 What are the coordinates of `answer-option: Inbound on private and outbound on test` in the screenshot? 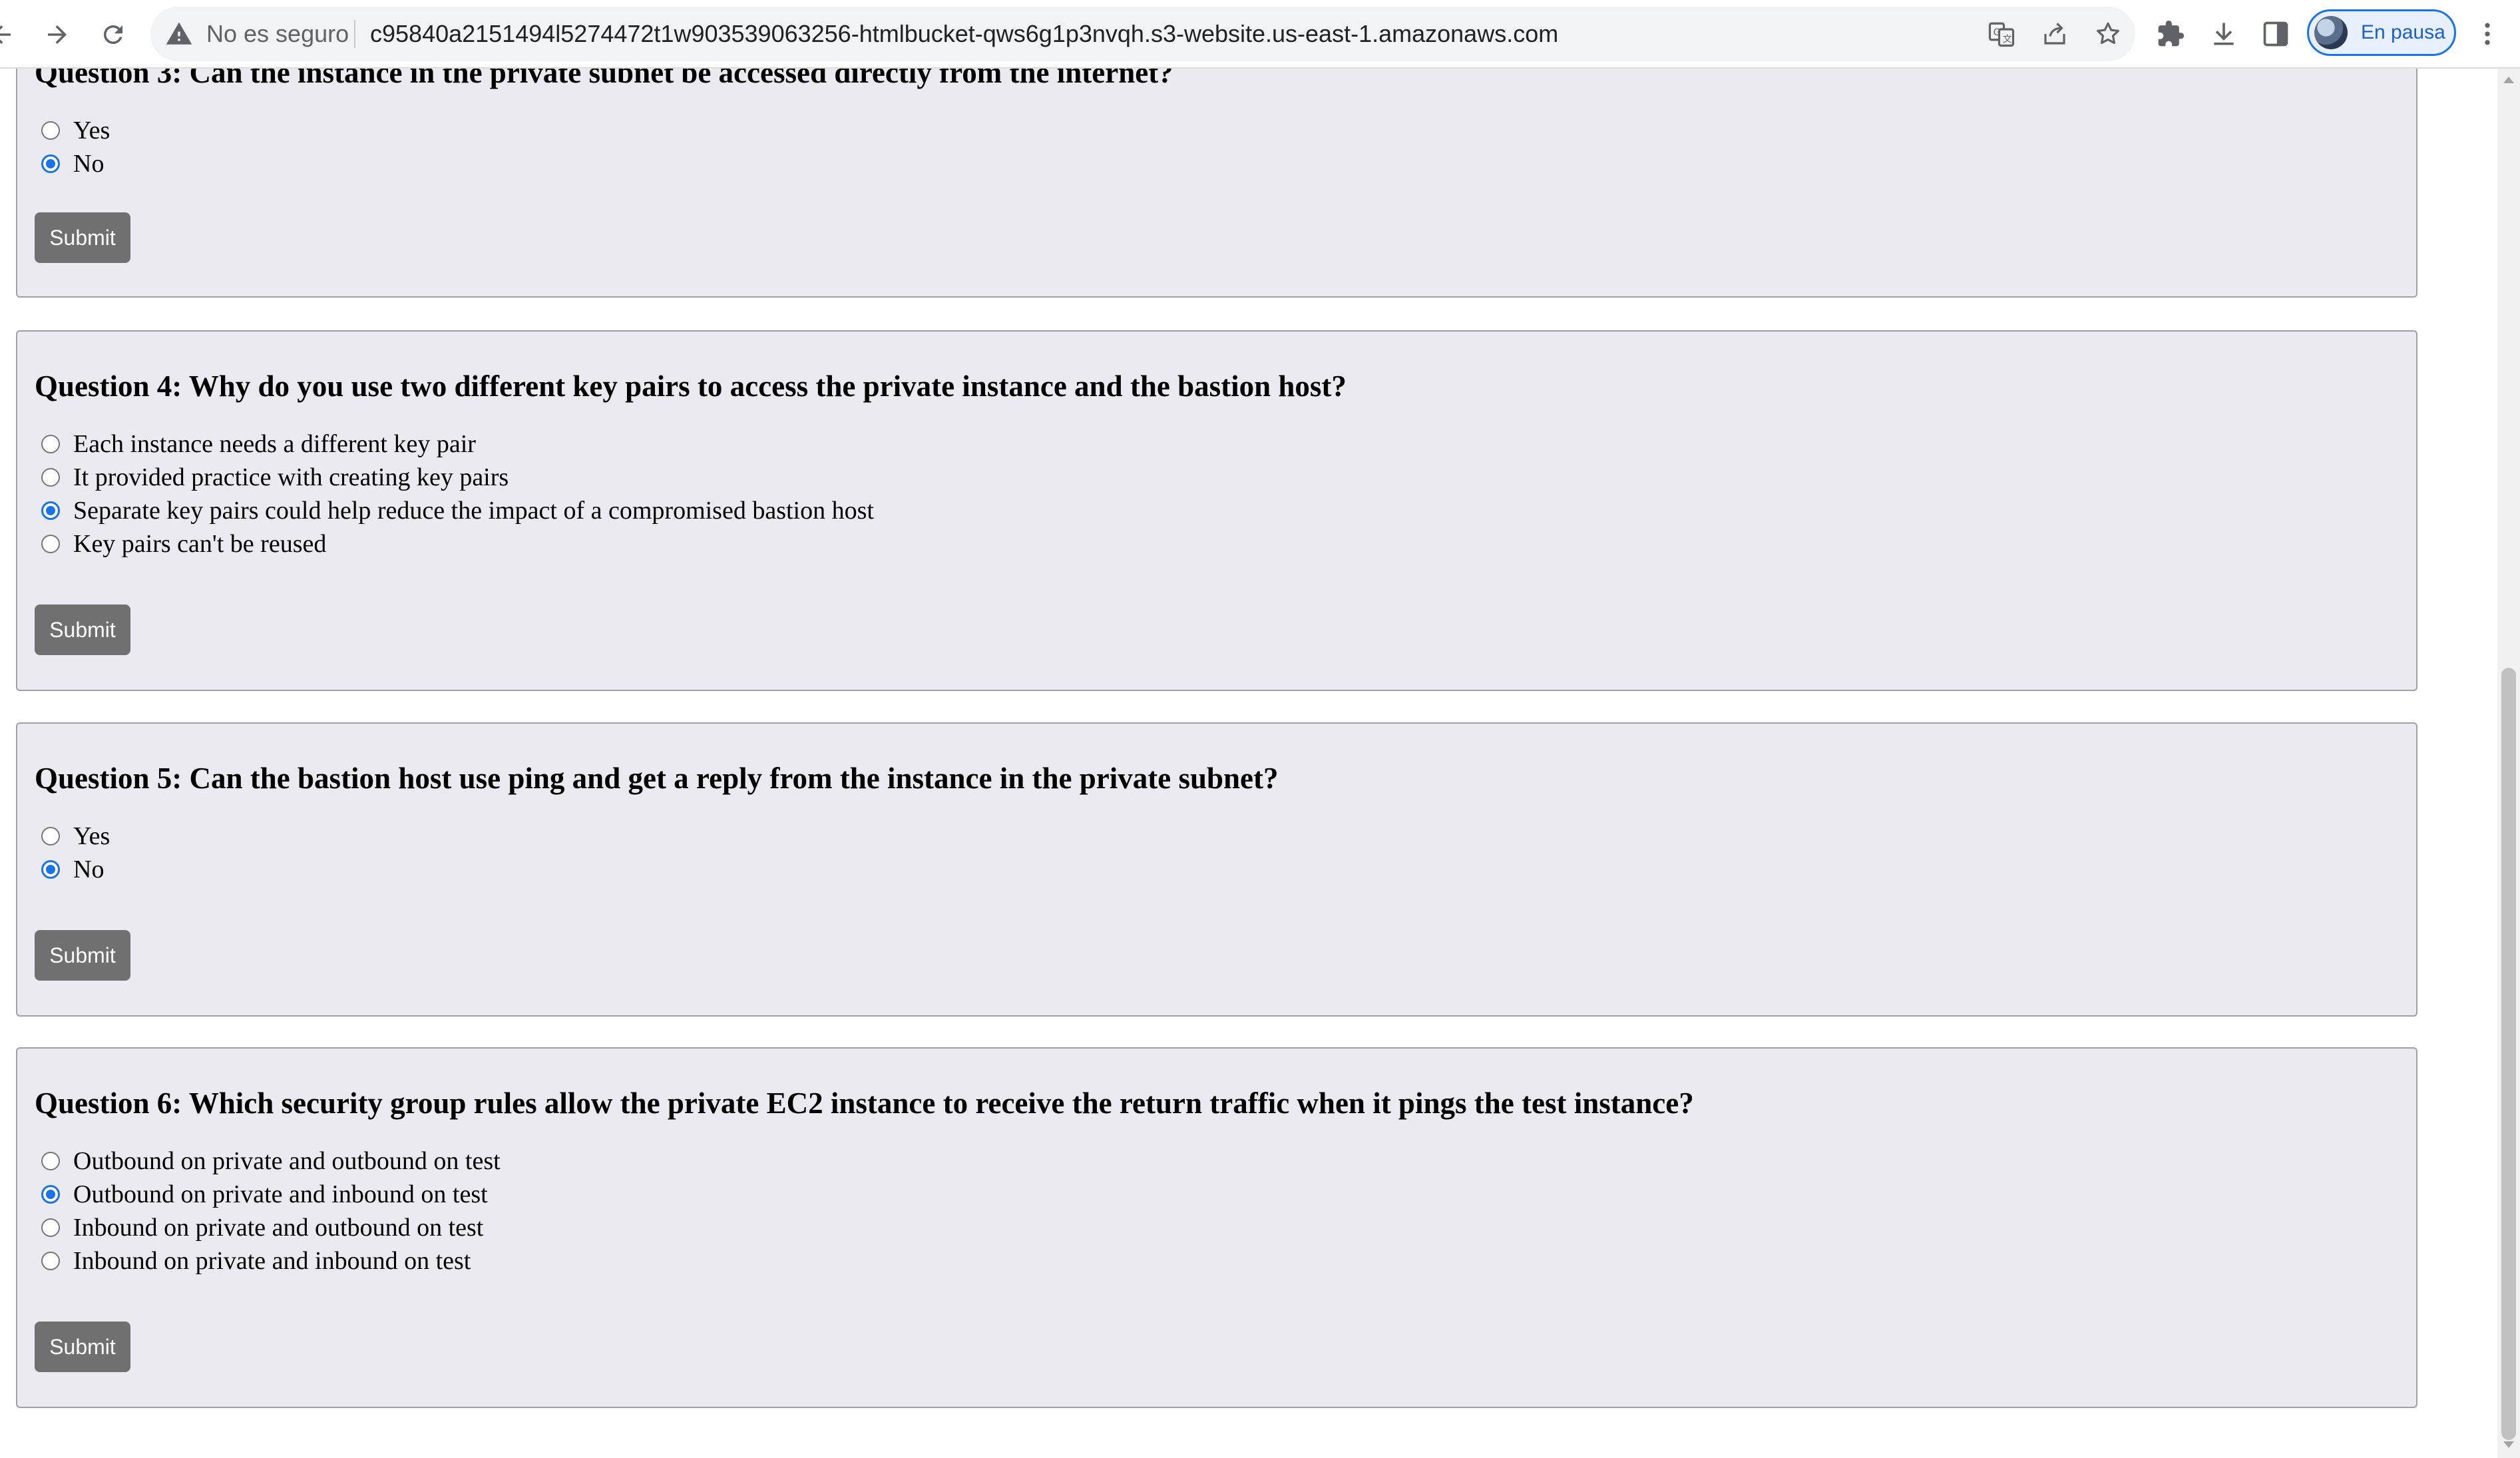 It's located at (262, 1227).